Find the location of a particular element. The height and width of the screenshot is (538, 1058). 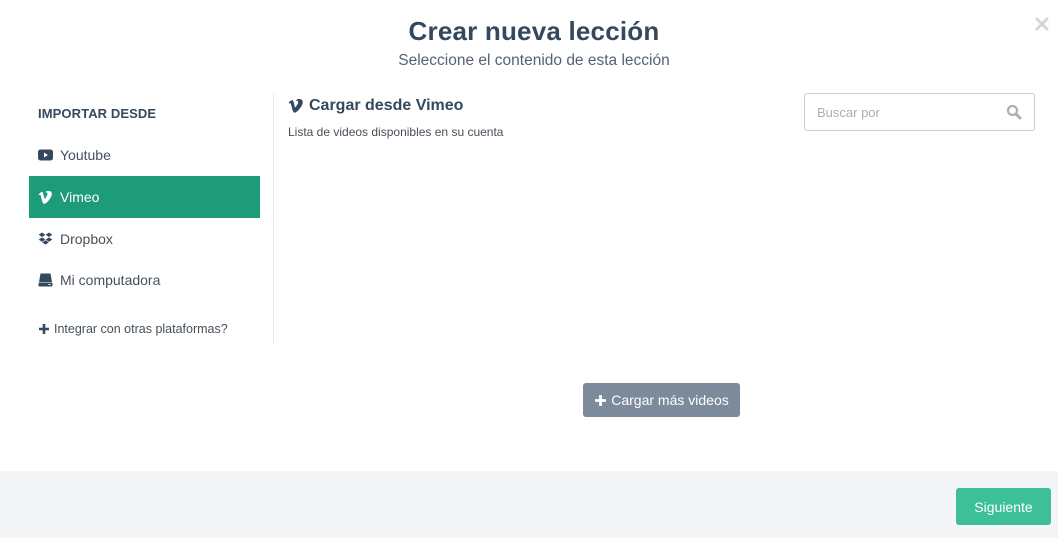

load-more-label: Cargar más videos is located at coordinates (670, 400).